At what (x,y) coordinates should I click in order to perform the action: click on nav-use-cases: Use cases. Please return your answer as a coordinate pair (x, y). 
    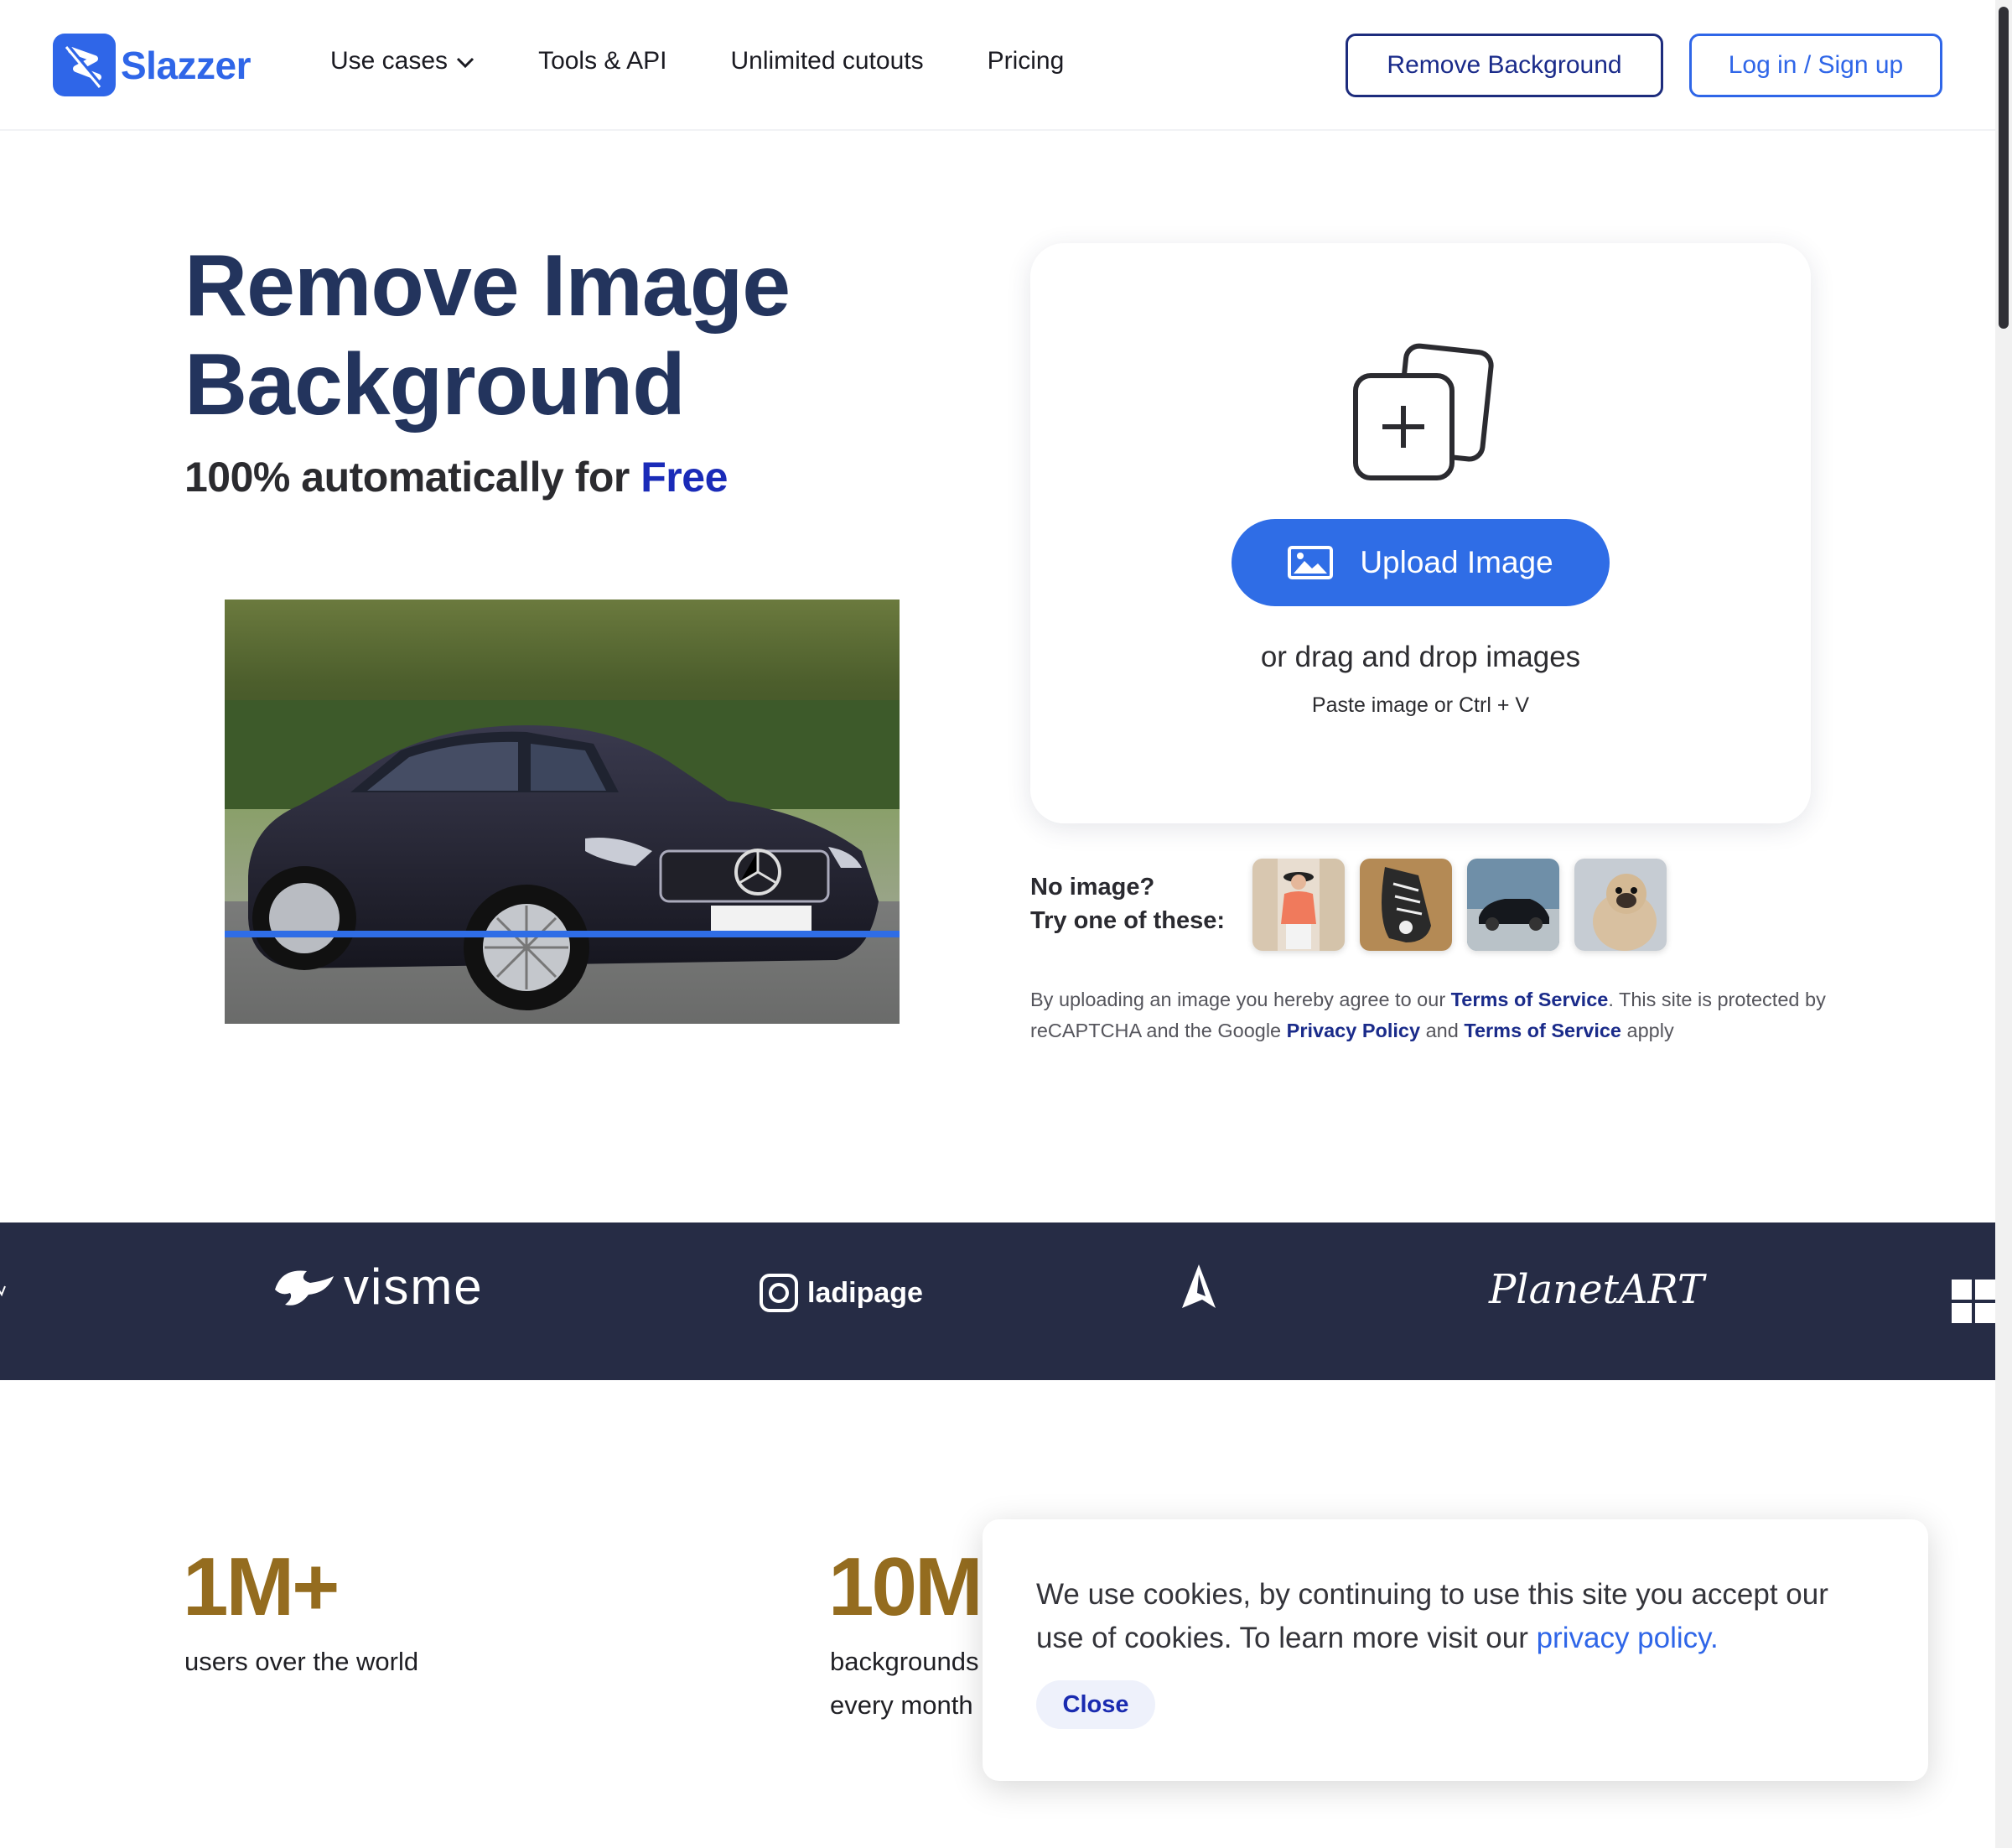
    Looking at the image, I should click on (402, 61).